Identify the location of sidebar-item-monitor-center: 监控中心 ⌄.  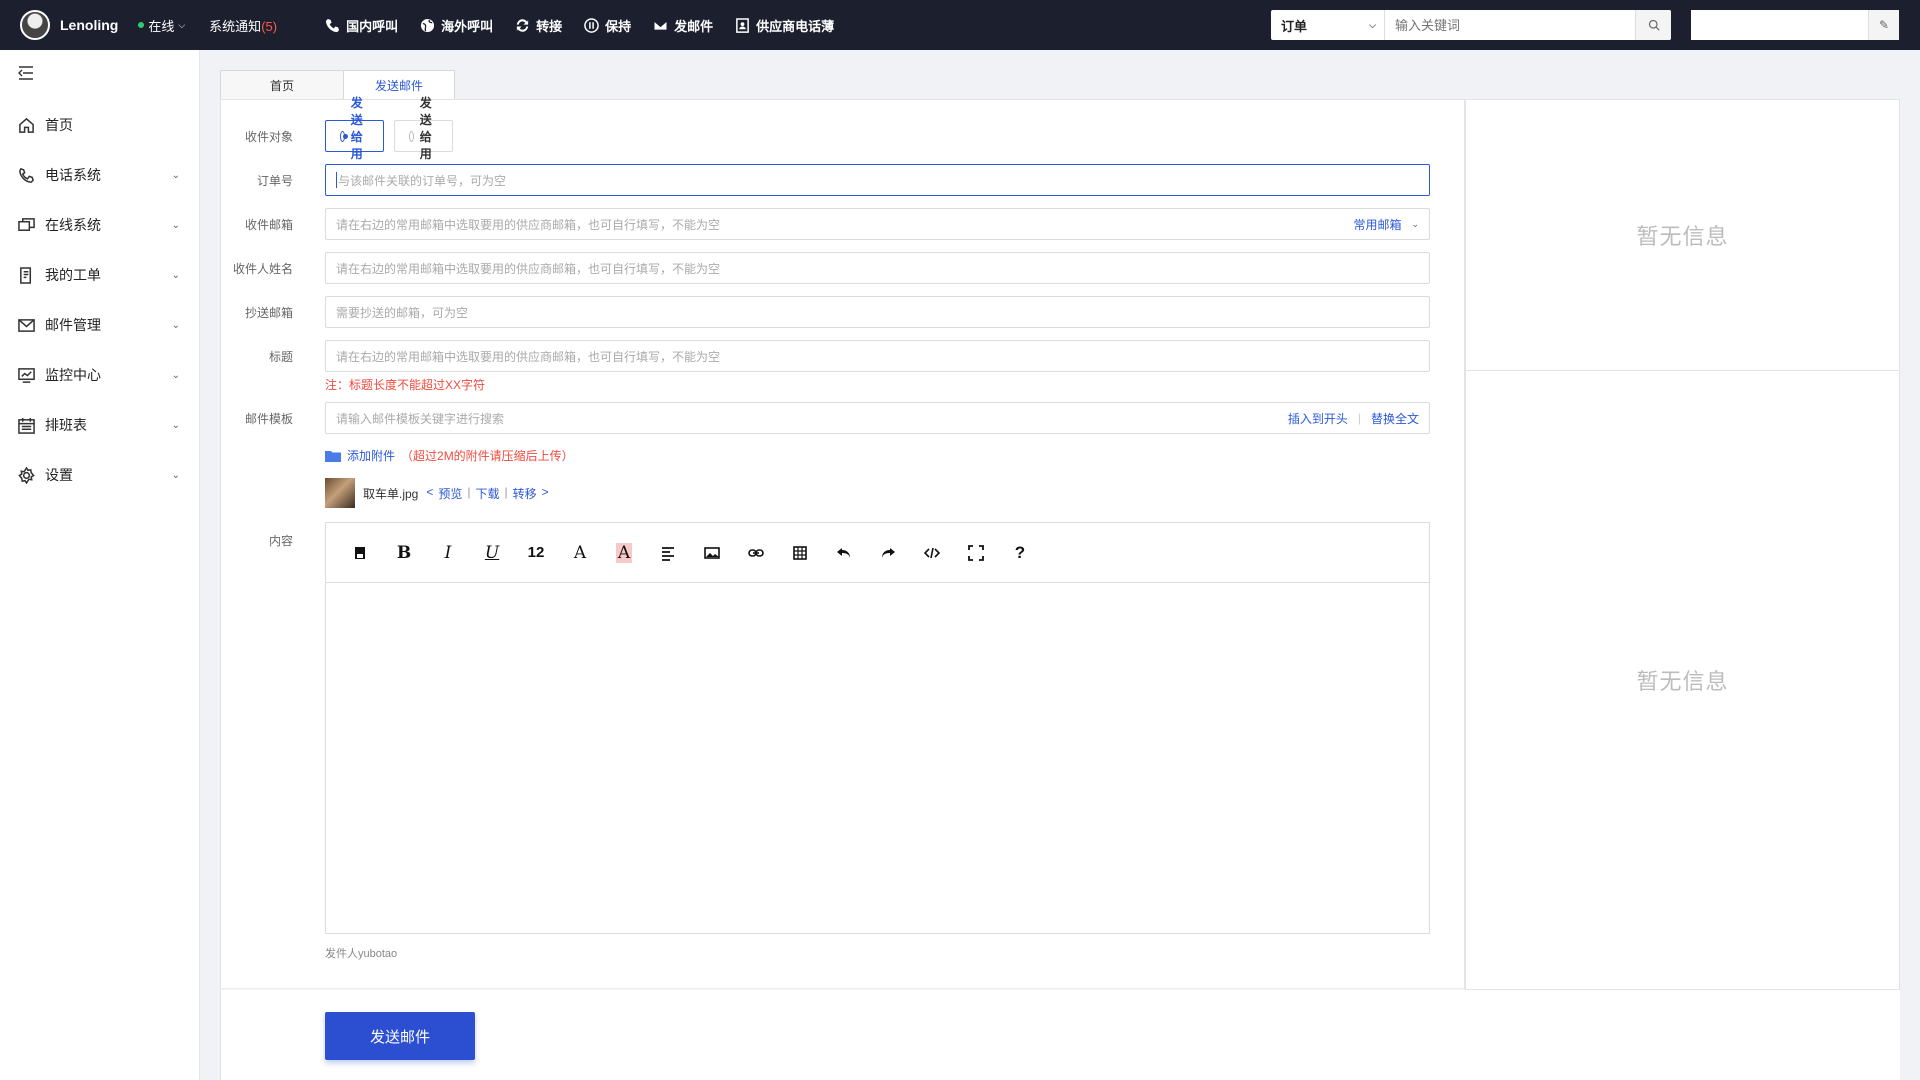
(100, 375).